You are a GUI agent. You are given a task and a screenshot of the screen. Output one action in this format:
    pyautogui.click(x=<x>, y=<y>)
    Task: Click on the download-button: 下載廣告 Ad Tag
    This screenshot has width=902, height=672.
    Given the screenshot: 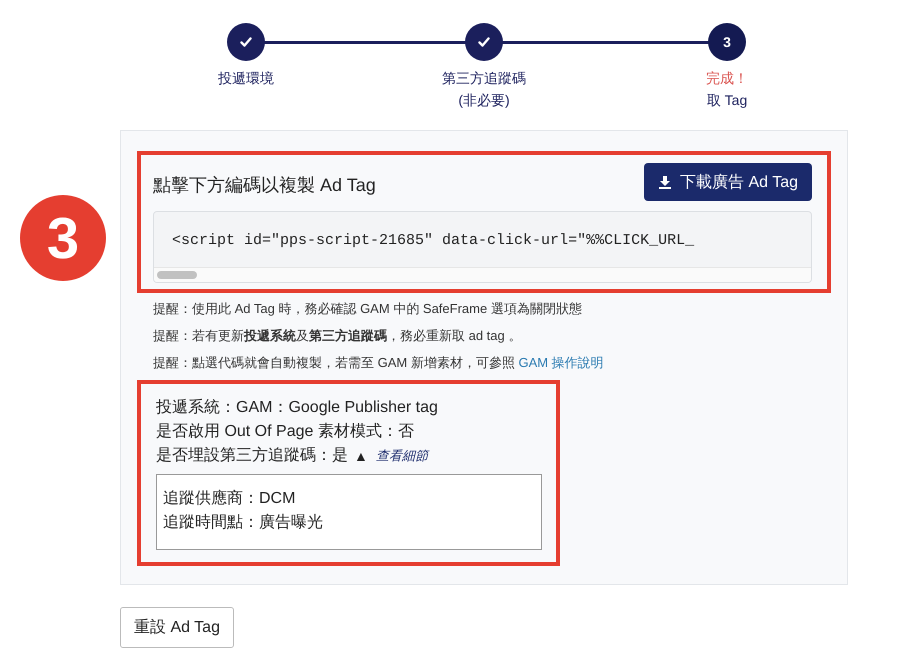 What is the action you would take?
    pyautogui.click(x=728, y=182)
    